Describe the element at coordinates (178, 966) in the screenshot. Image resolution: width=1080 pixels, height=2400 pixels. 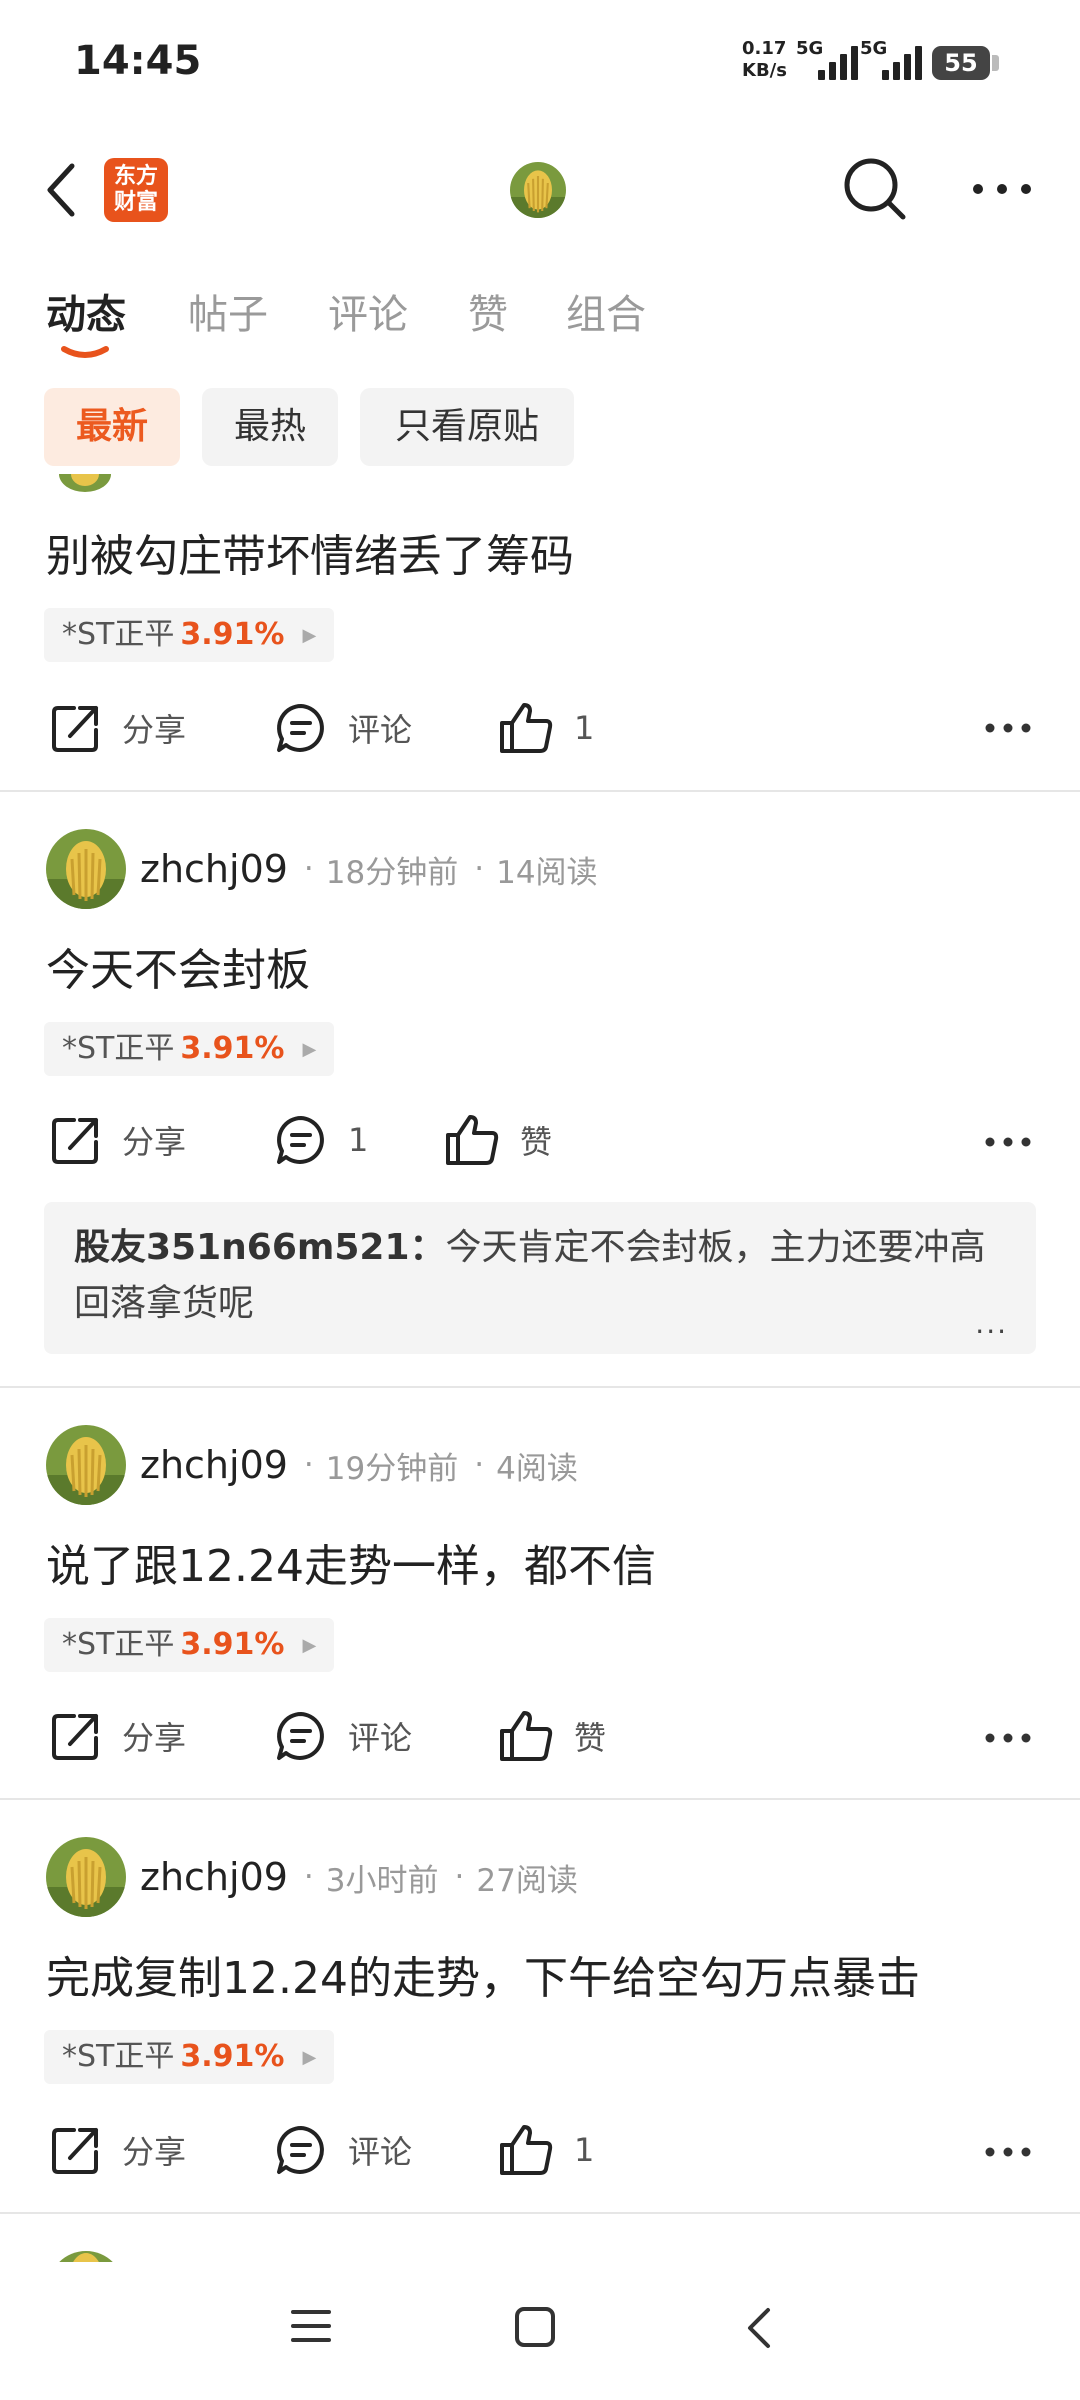
I see `post-text: 今天不会封板` at that location.